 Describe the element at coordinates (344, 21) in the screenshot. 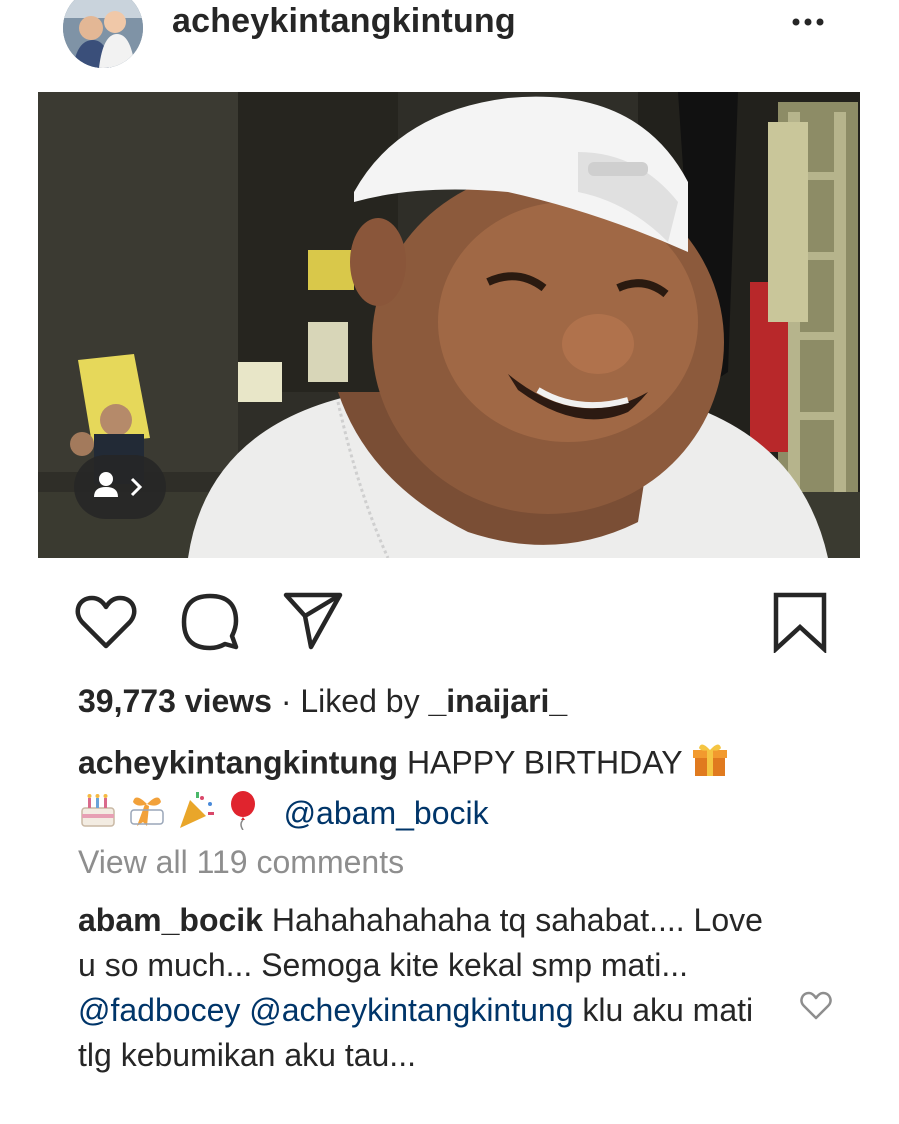

I see `post-author-username: acheykintangkintung` at that location.